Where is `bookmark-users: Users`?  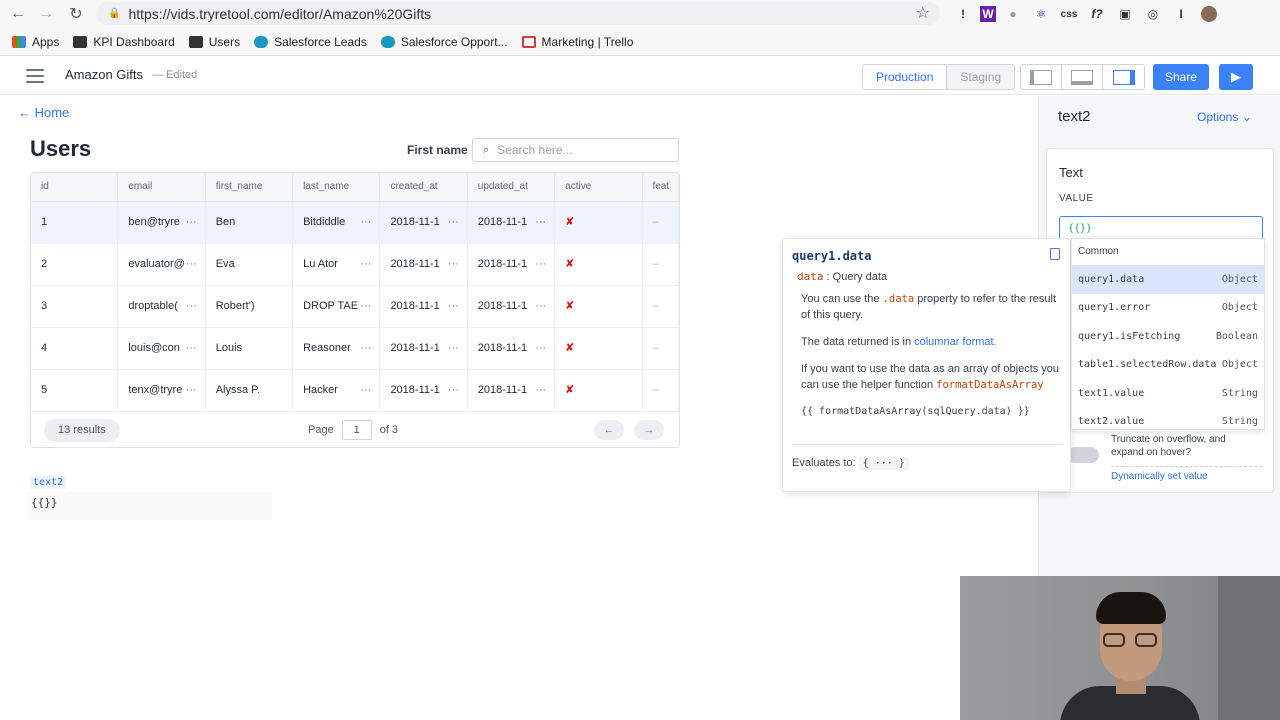 bookmark-users: Users is located at coordinates (214, 42).